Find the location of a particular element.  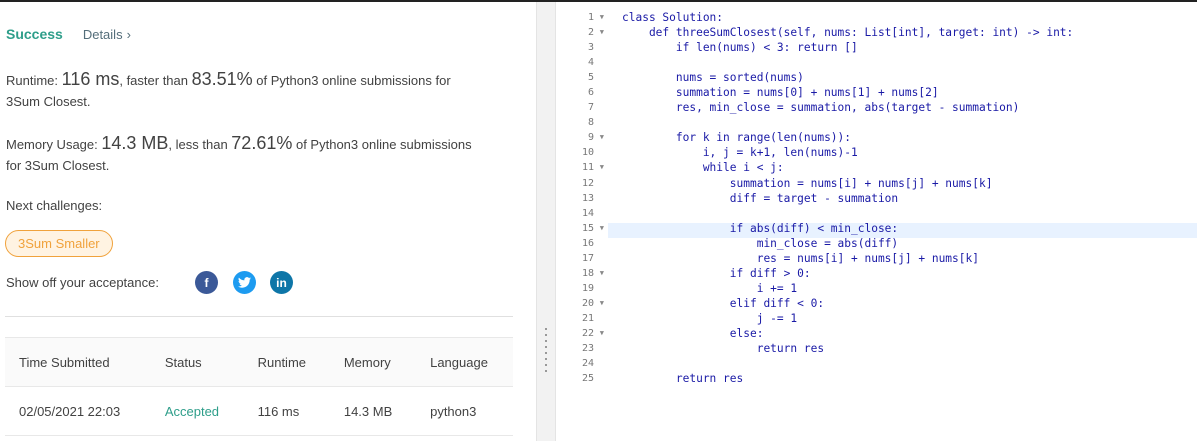

twitter-icon is located at coordinates (244, 282).